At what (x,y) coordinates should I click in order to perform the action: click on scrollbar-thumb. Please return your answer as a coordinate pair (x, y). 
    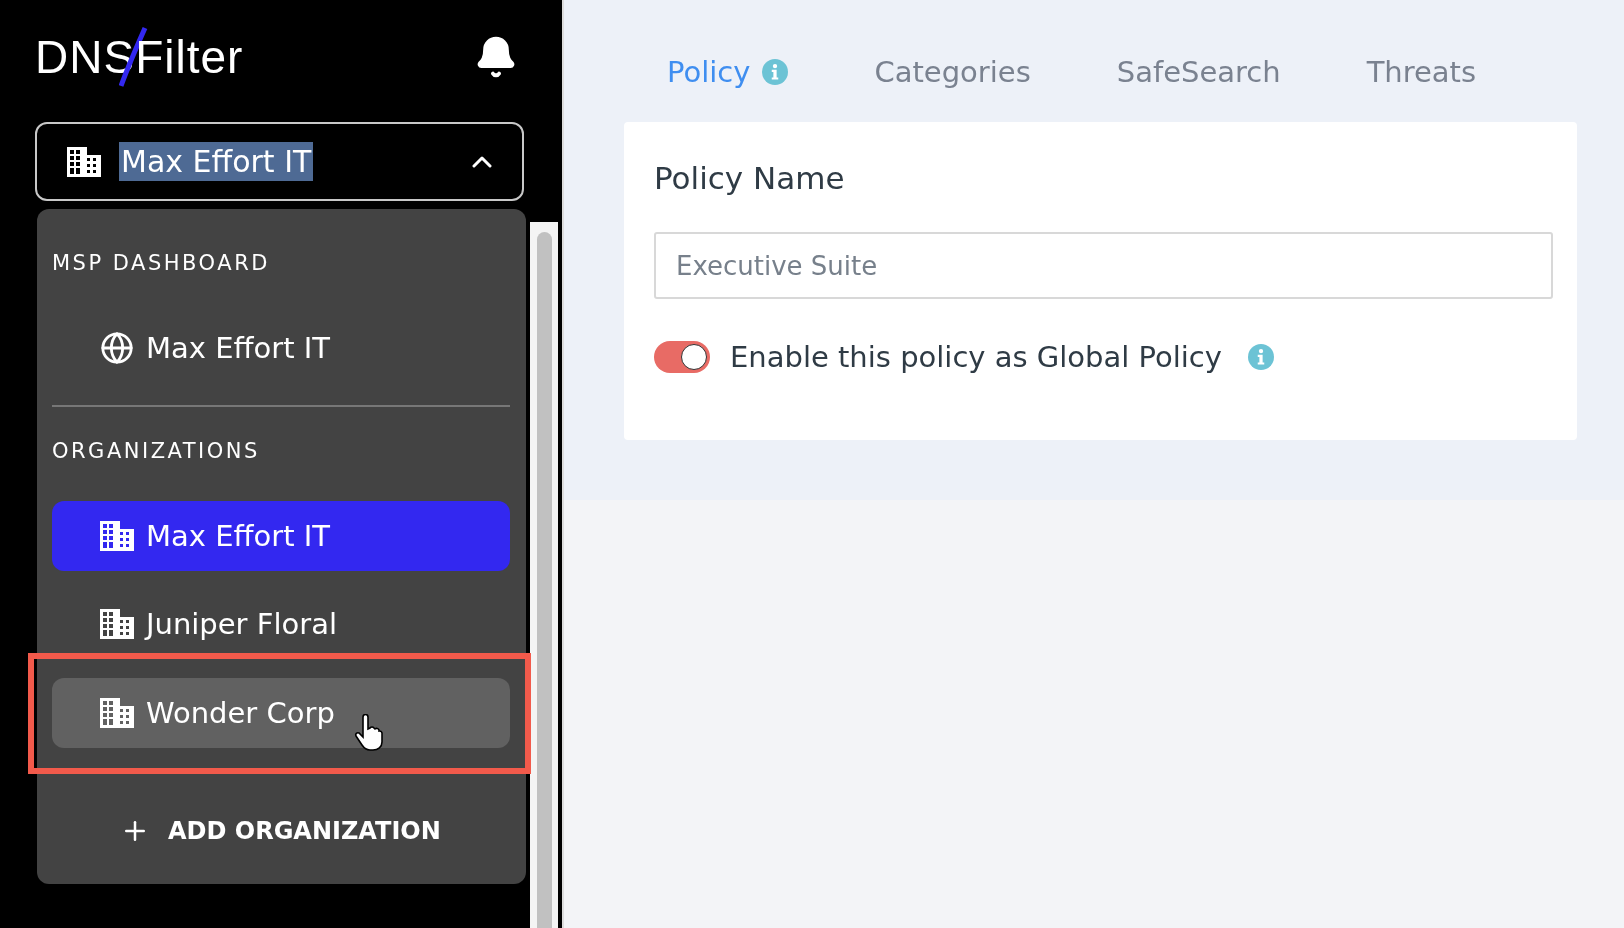
    Looking at the image, I should click on (544, 580).